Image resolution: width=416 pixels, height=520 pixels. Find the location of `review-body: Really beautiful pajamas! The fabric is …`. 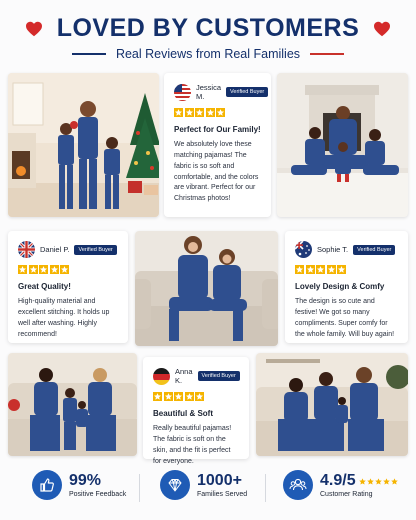

review-body: Really beautiful pajamas! The fabric is … is located at coordinates (192, 445).